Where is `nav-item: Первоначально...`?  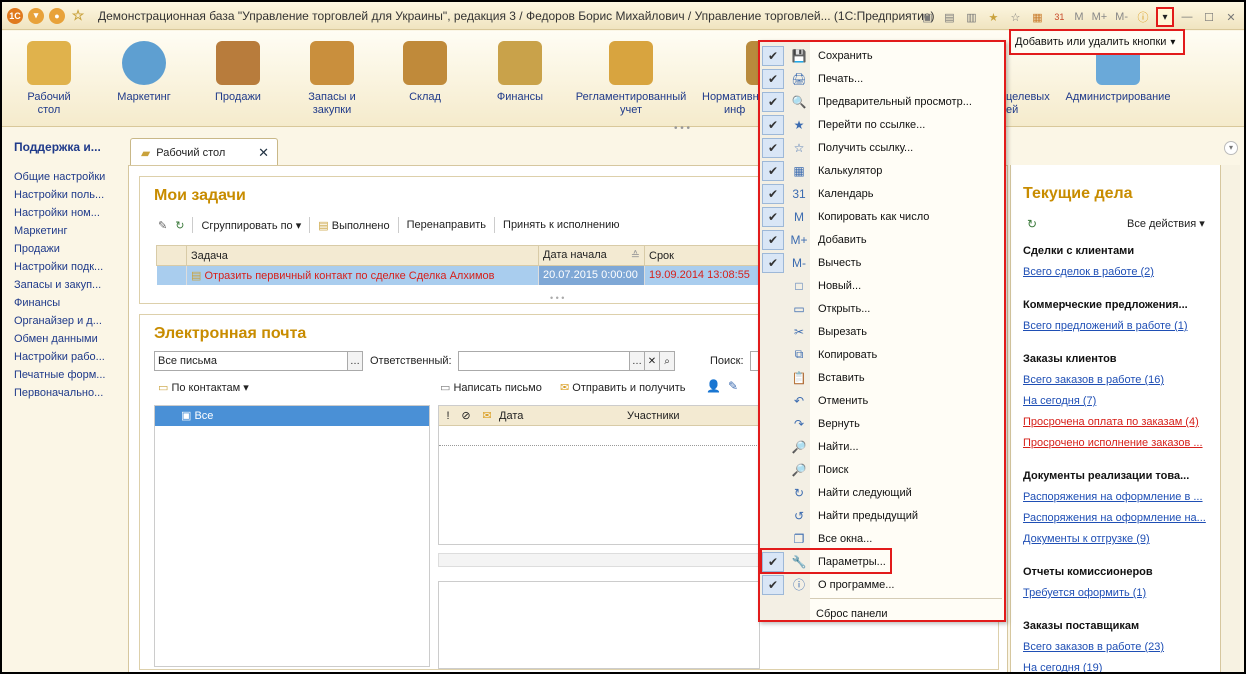 nav-item: Первоначально... is located at coordinates (62, 393).